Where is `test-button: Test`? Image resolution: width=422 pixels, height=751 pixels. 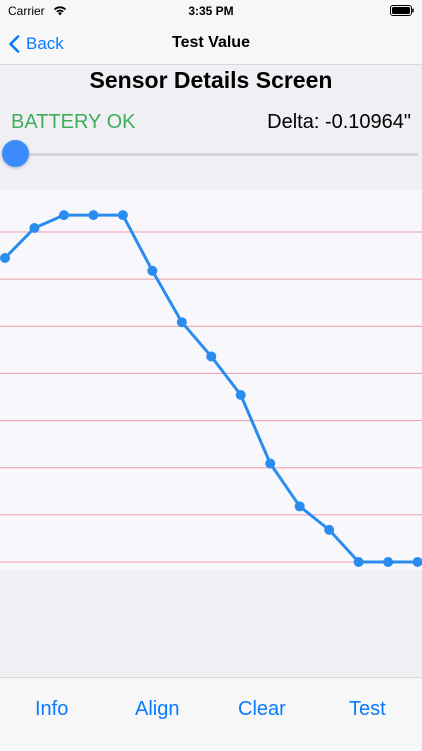
test-button: Test is located at coordinates (367, 709).